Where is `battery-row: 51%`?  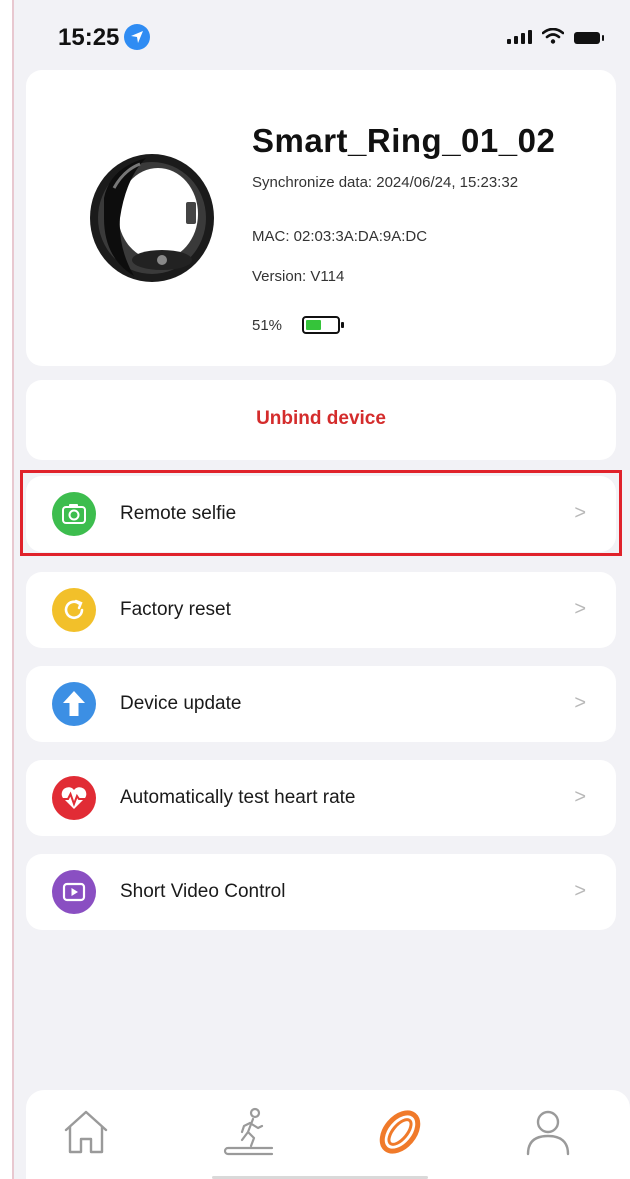 battery-row: 51% is located at coordinates (298, 325).